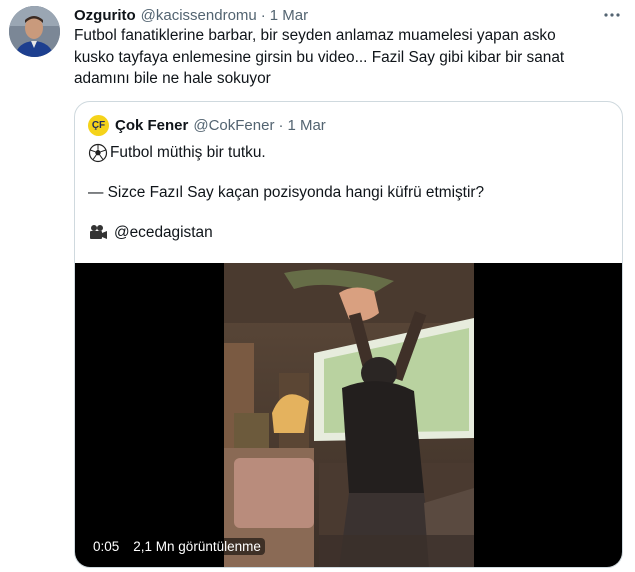 The image size is (635, 572). Describe the element at coordinates (106, 546) in the screenshot. I see `video-duration: 0:05` at that location.